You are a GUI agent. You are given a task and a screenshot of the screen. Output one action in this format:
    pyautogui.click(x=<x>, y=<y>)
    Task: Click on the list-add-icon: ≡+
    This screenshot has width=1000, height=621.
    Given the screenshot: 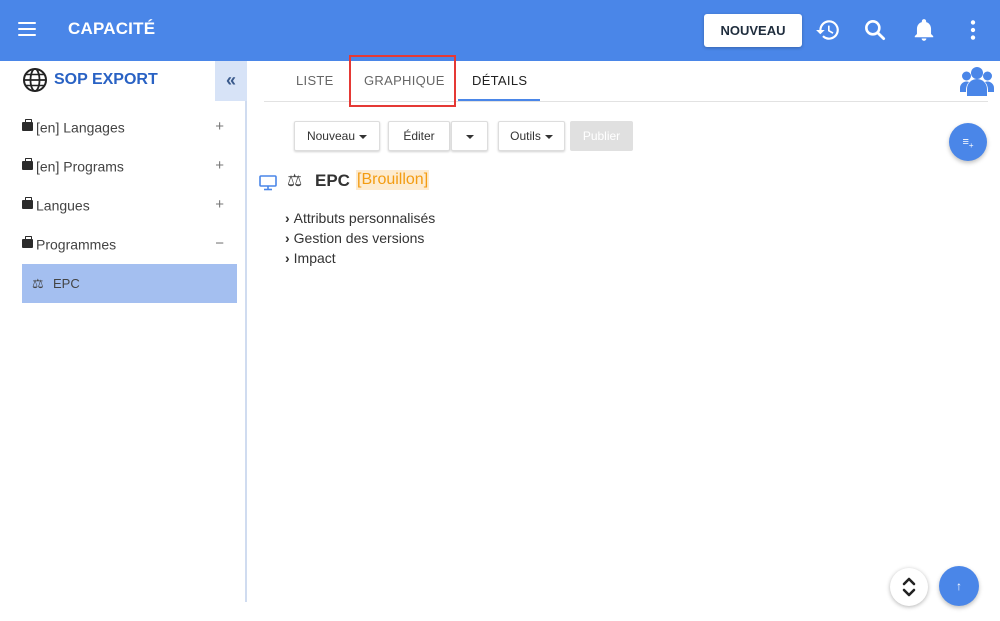 What is the action you would take?
    pyautogui.click(x=968, y=143)
    